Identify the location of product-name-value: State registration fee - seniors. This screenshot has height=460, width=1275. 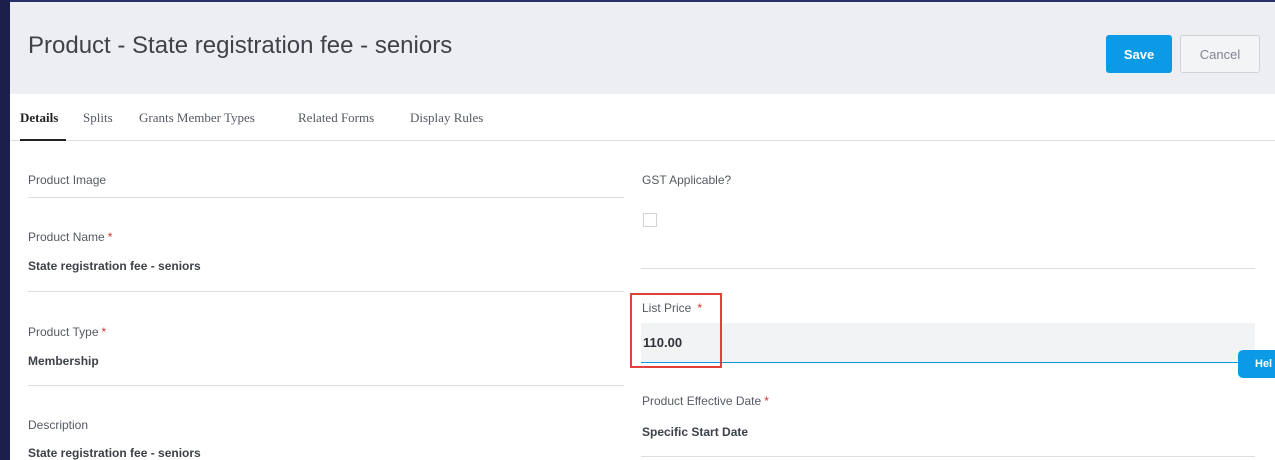
(114, 266).